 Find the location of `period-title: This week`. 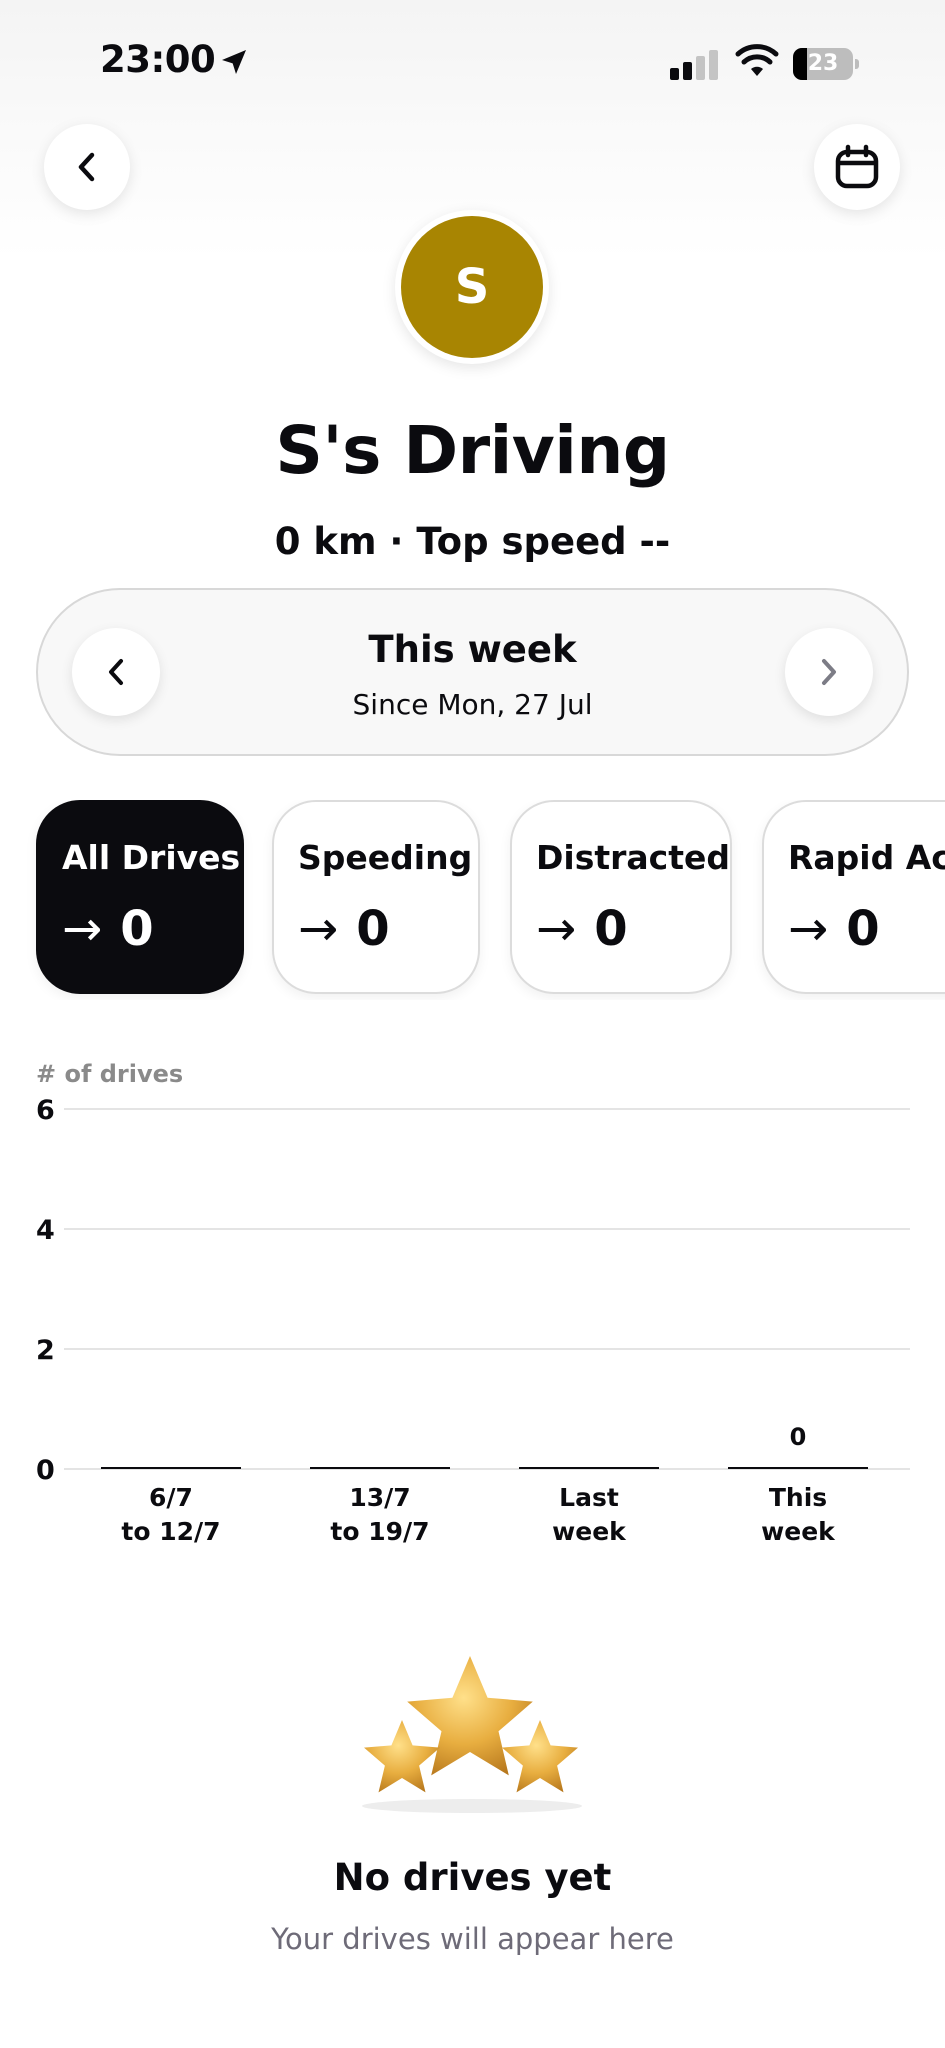

period-title: This week is located at coordinates (472, 649).